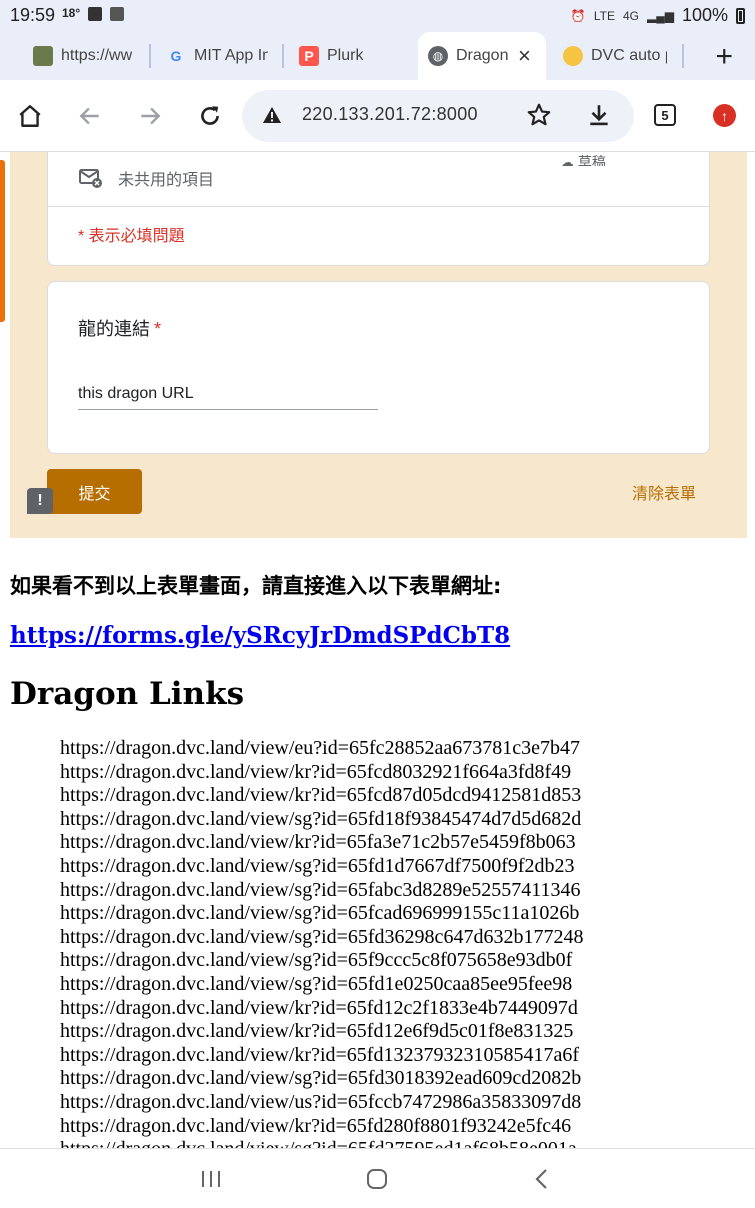 The width and height of the screenshot is (755, 1208). I want to click on report-feedback-icon: !, so click(40, 501).